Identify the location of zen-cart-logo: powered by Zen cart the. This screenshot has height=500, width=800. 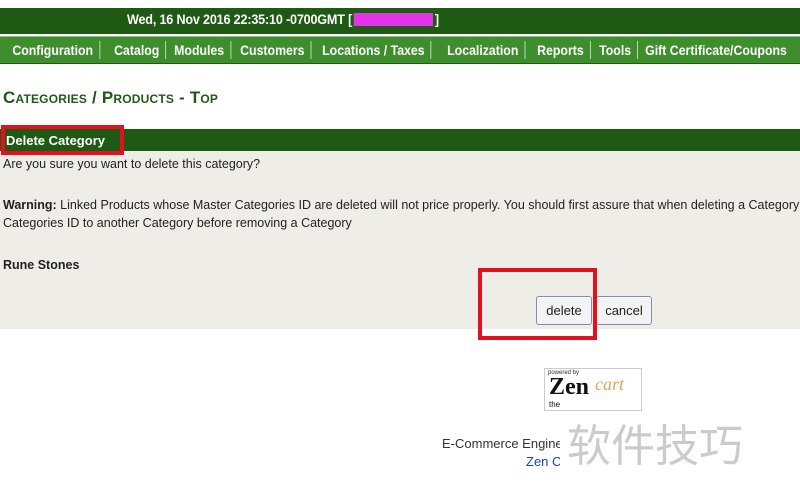
(593, 389).